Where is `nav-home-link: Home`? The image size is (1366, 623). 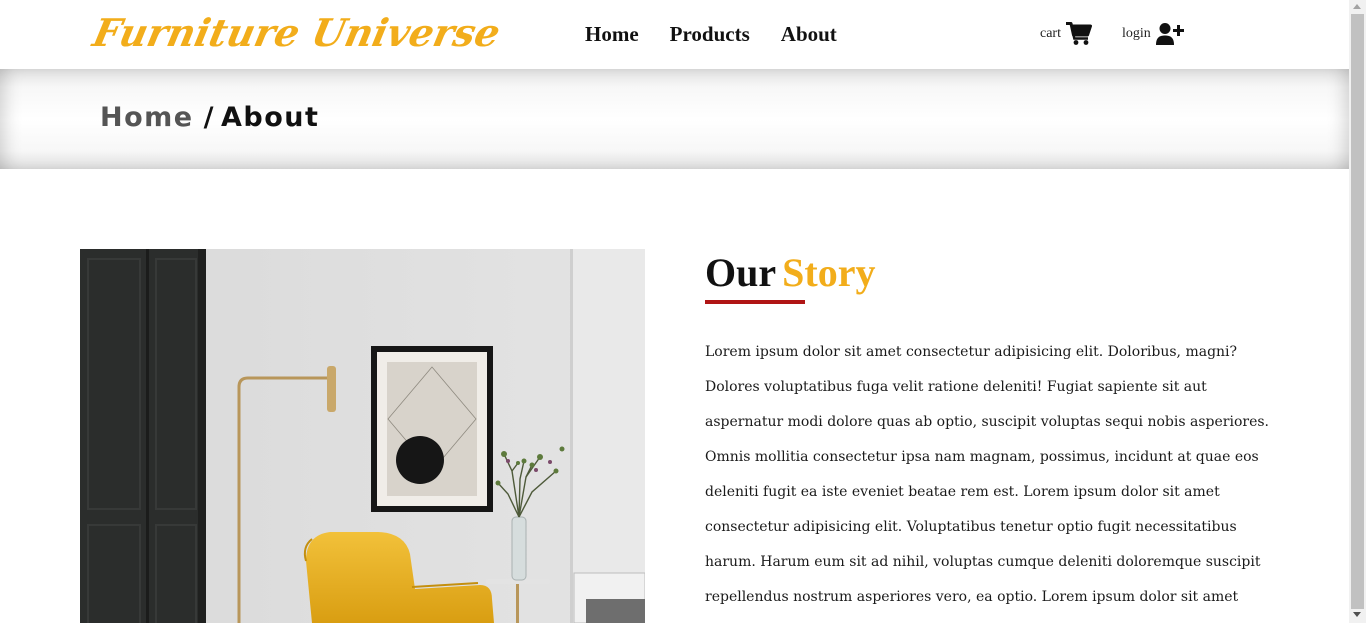 nav-home-link: Home is located at coordinates (612, 34).